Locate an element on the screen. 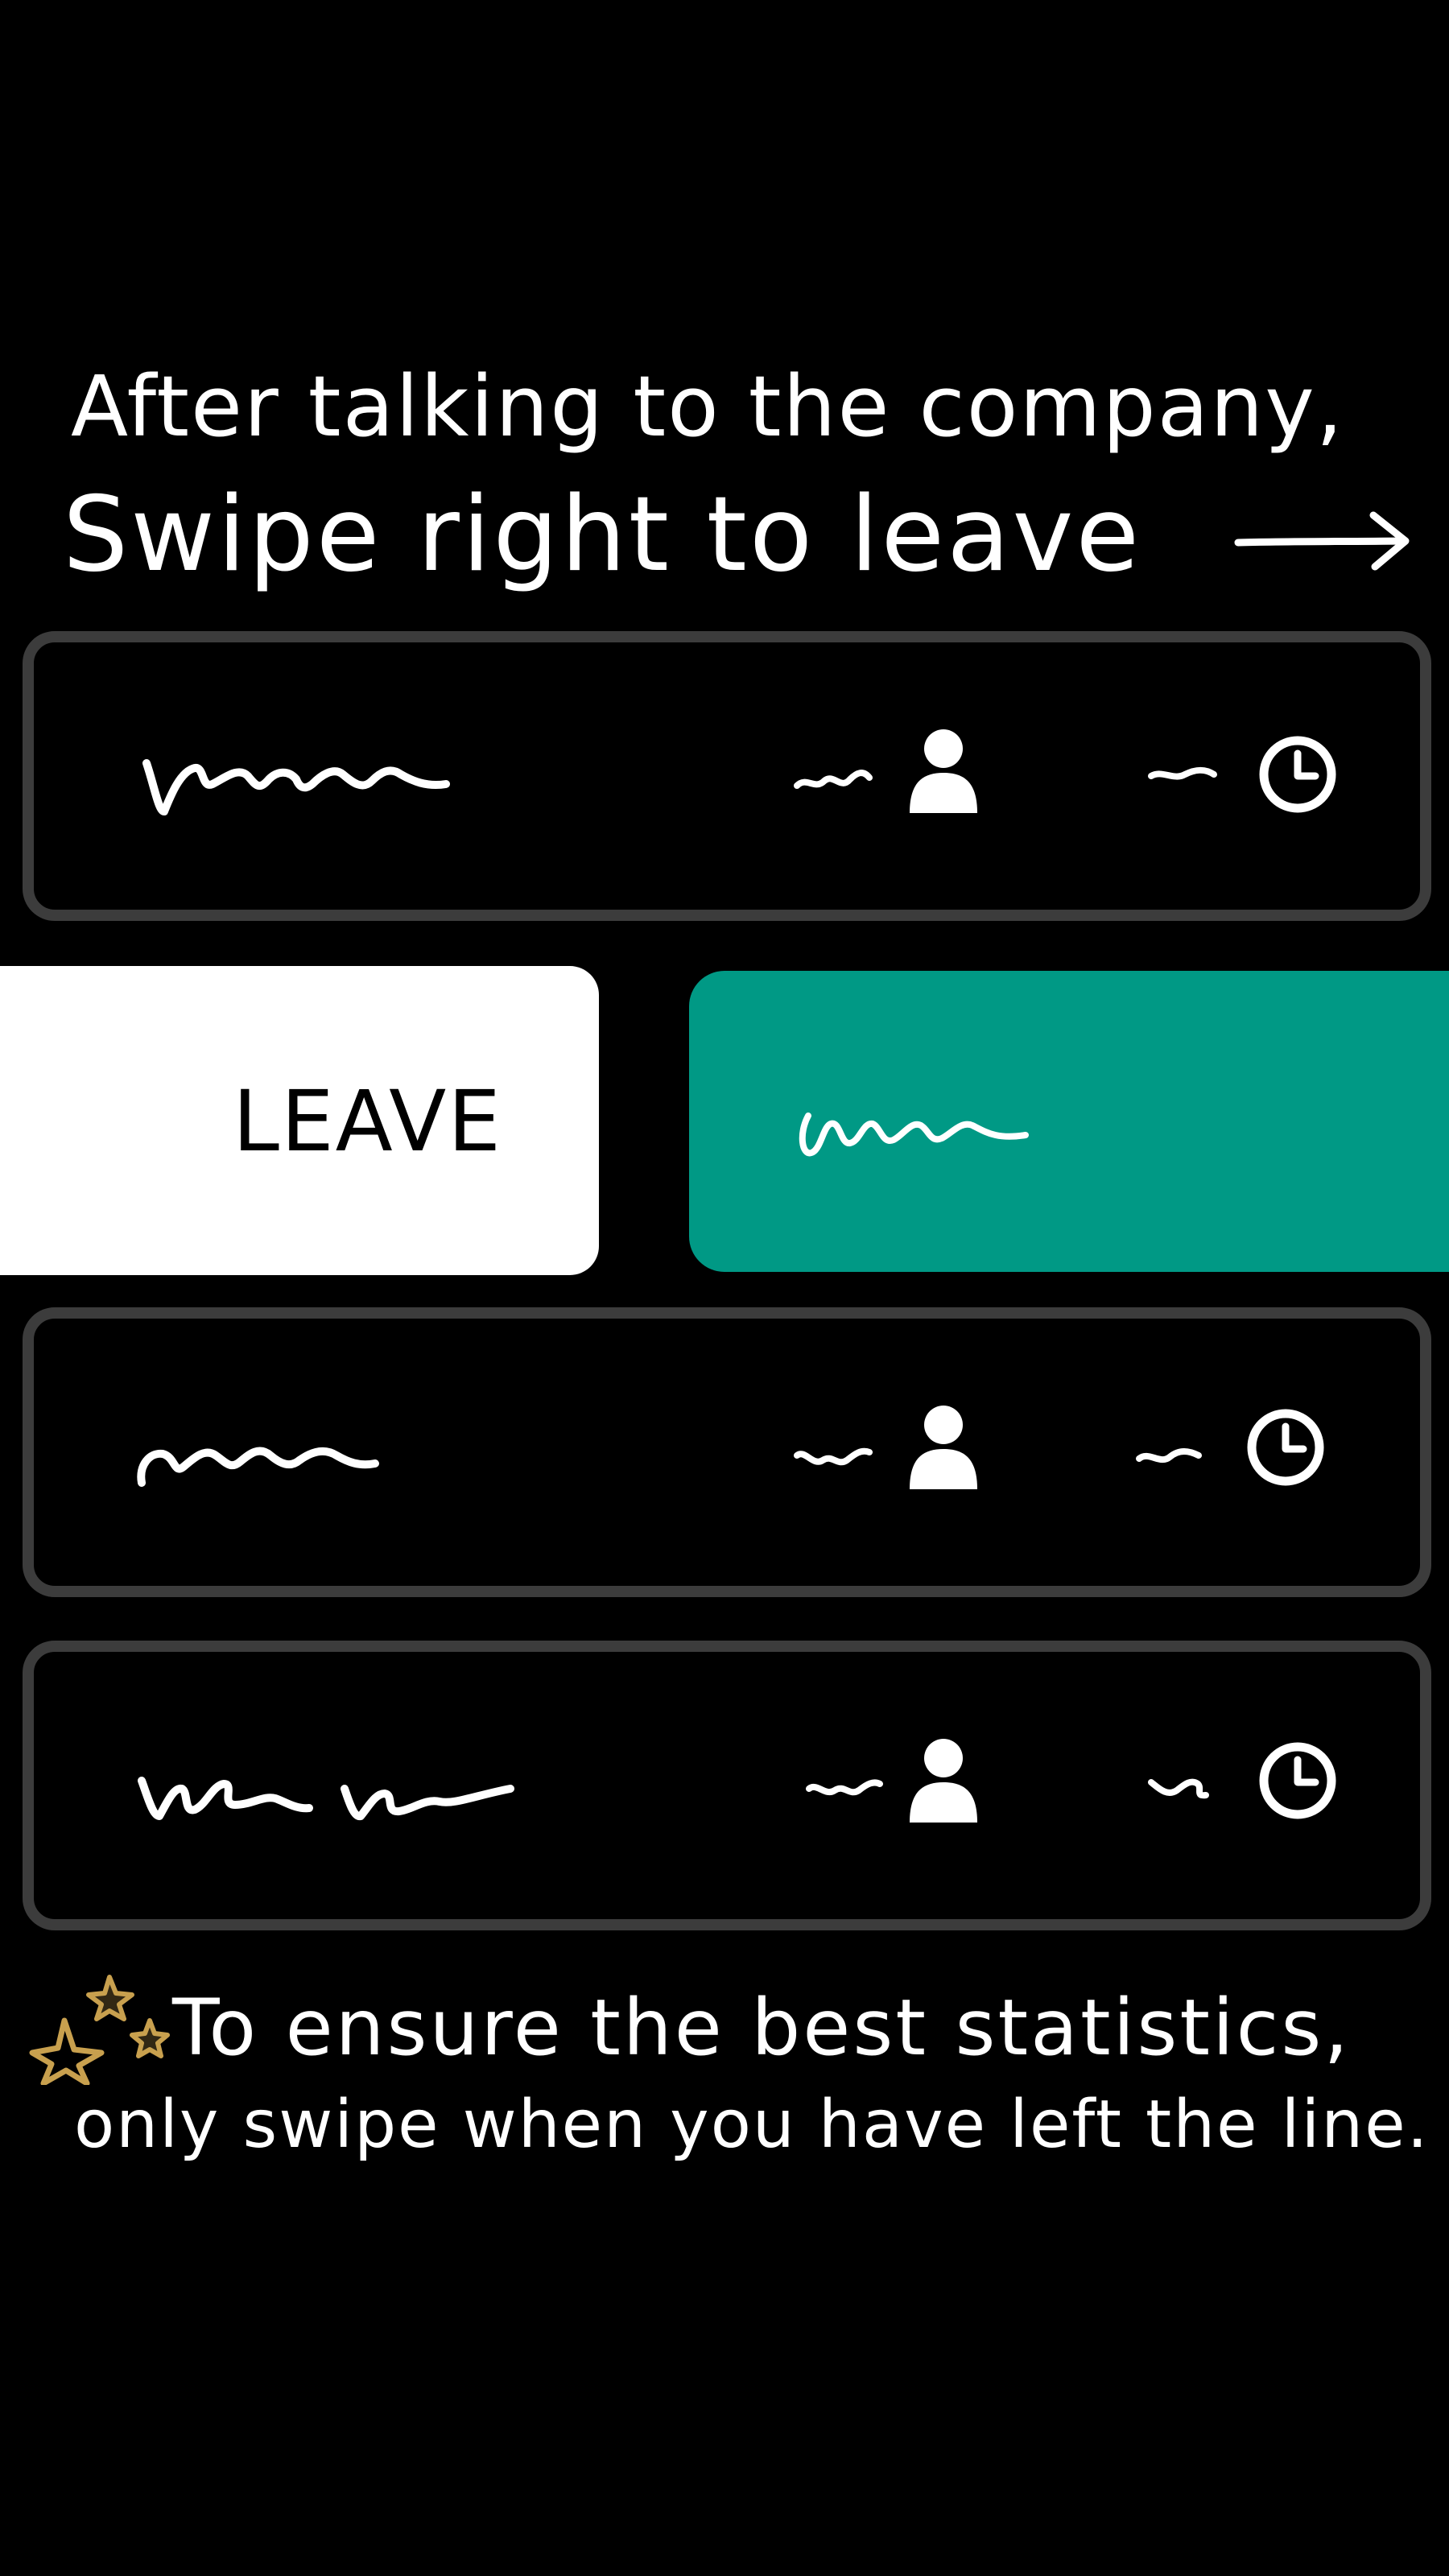 Image resolution: width=1449 pixels, height=2576 pixels. swiped-list-item is located at coordinates (1069, 1121).